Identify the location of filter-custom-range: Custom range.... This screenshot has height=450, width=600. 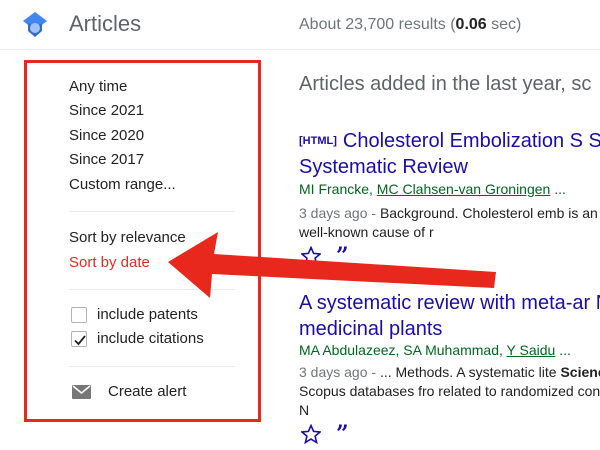
(122, 184).